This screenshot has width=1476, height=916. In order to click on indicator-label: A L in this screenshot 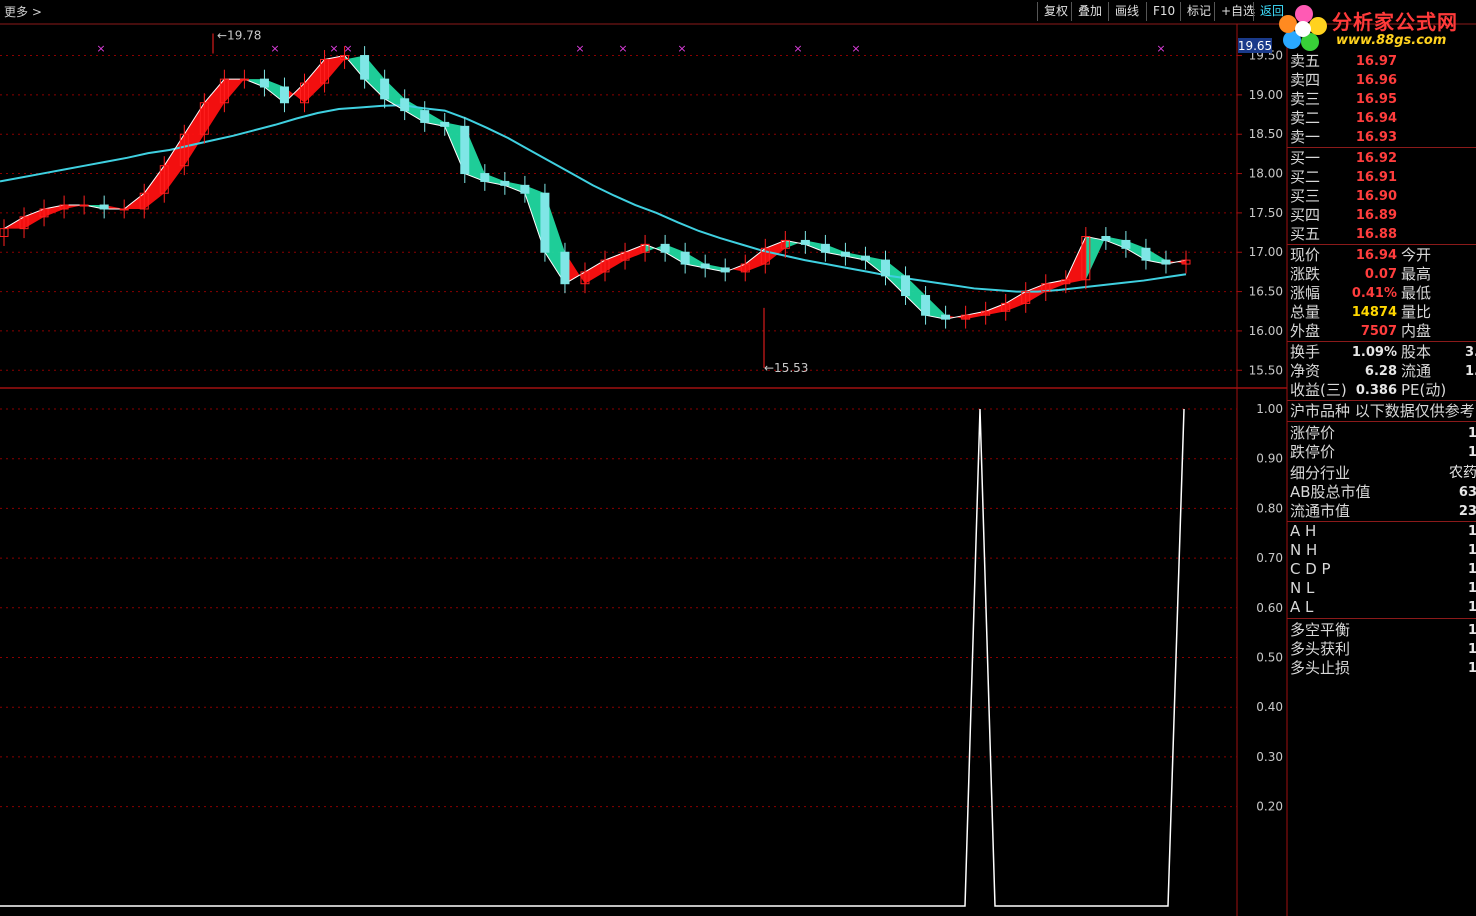, I will do `click(1302, 607)`.